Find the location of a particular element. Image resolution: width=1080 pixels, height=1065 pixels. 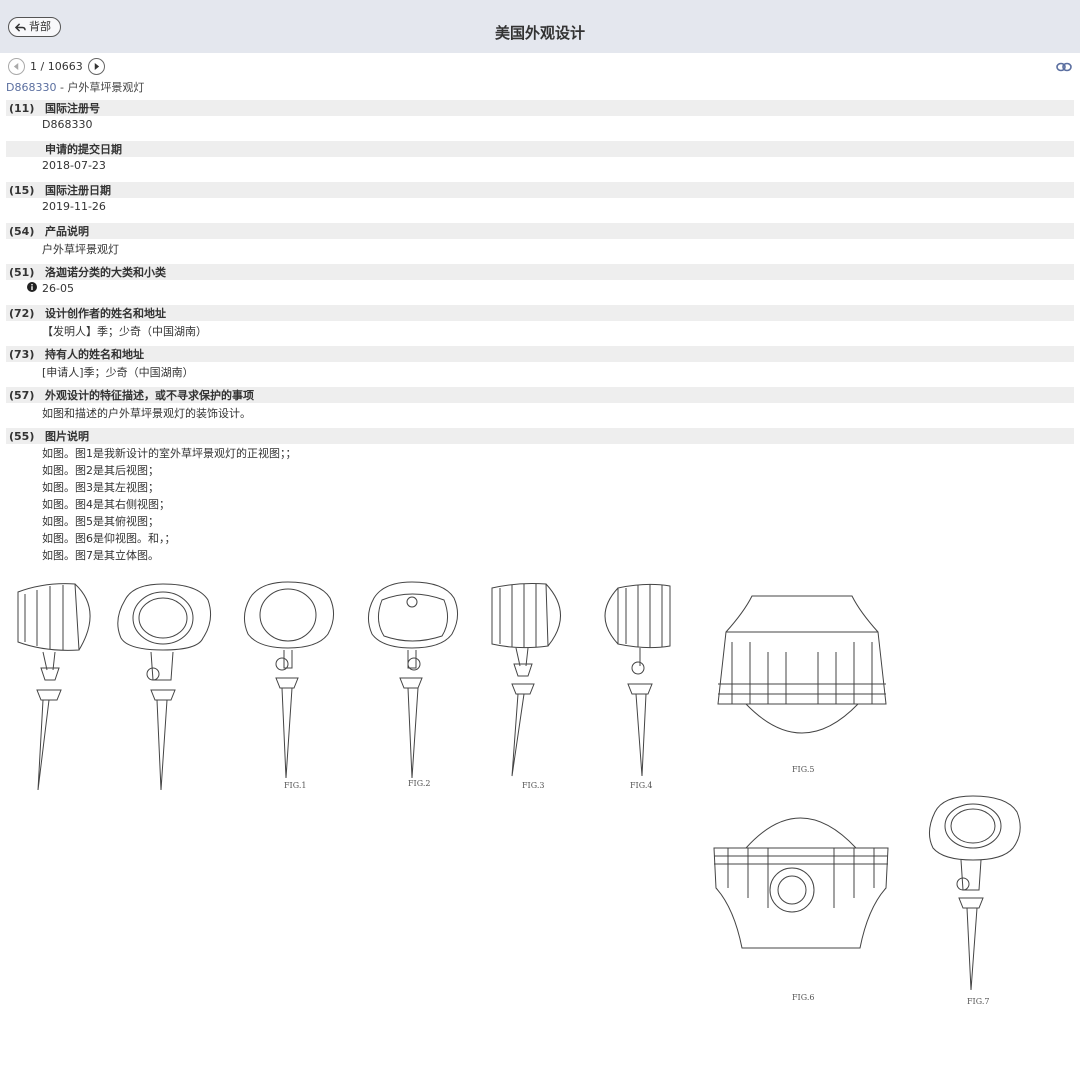

drawing-fig3: FIG.3 is located at coordinates (526, 686).